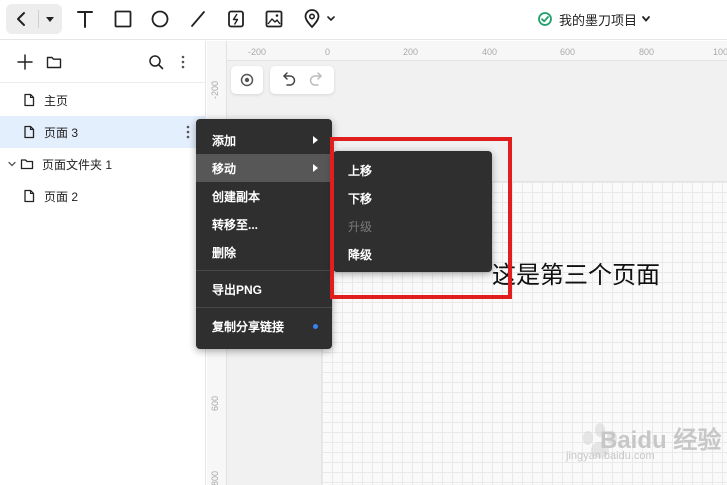 The image size is (727, 485). I want to click on circle-tool-button, so click(160, 19).